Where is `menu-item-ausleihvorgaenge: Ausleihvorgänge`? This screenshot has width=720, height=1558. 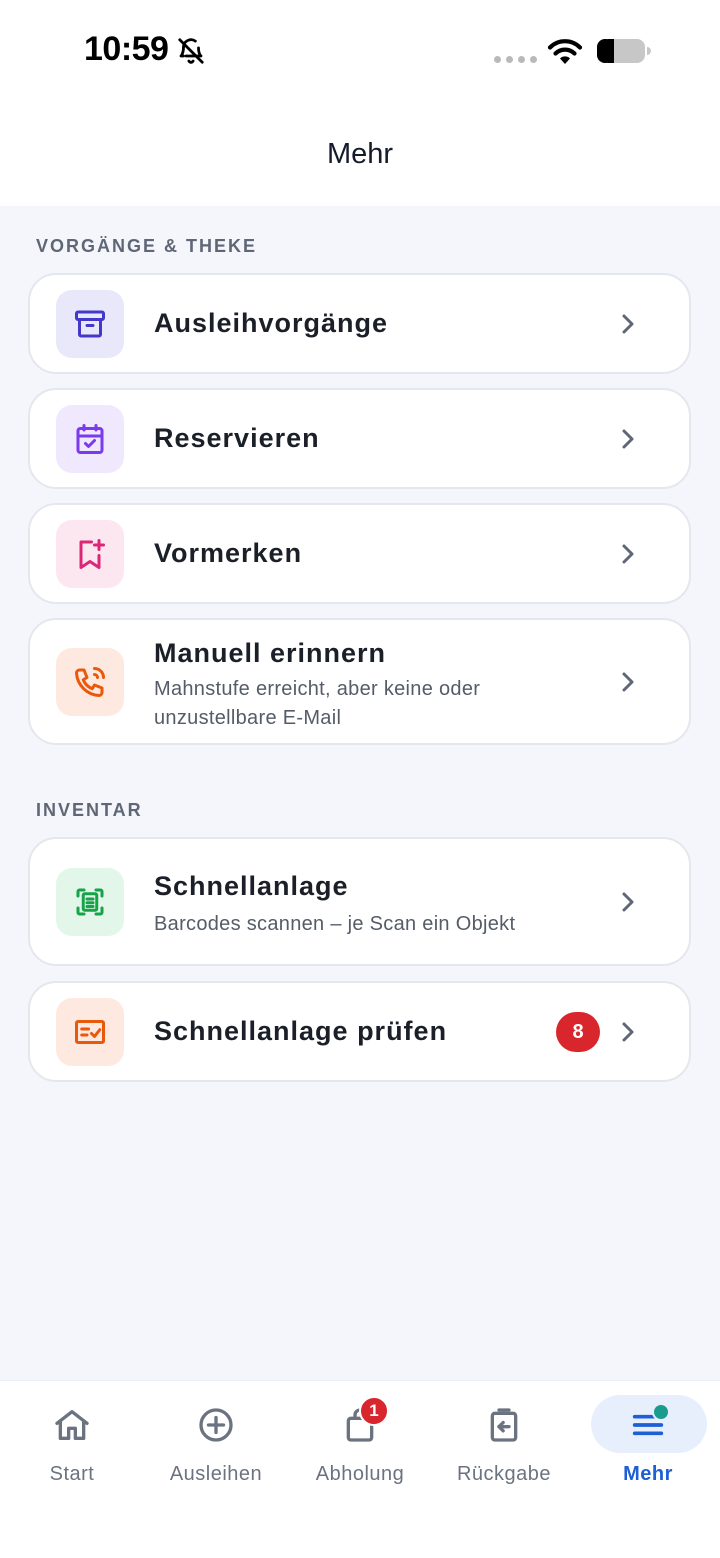
menu-item-ausleihvorgaenge: Ausleihvorgänge is located at coordinates (359, 323).